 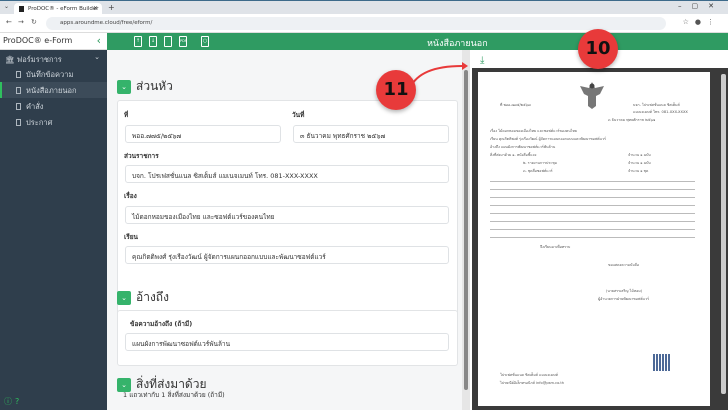 What do you see at coordinates (661, 362) in the screenshot?
I see `qr-code` at bounding box center [661, 362].